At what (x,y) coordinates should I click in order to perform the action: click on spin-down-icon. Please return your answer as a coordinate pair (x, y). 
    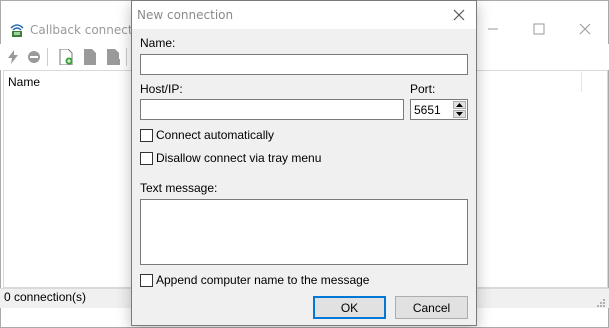
    Looking at the image, I should click on (459, 114).